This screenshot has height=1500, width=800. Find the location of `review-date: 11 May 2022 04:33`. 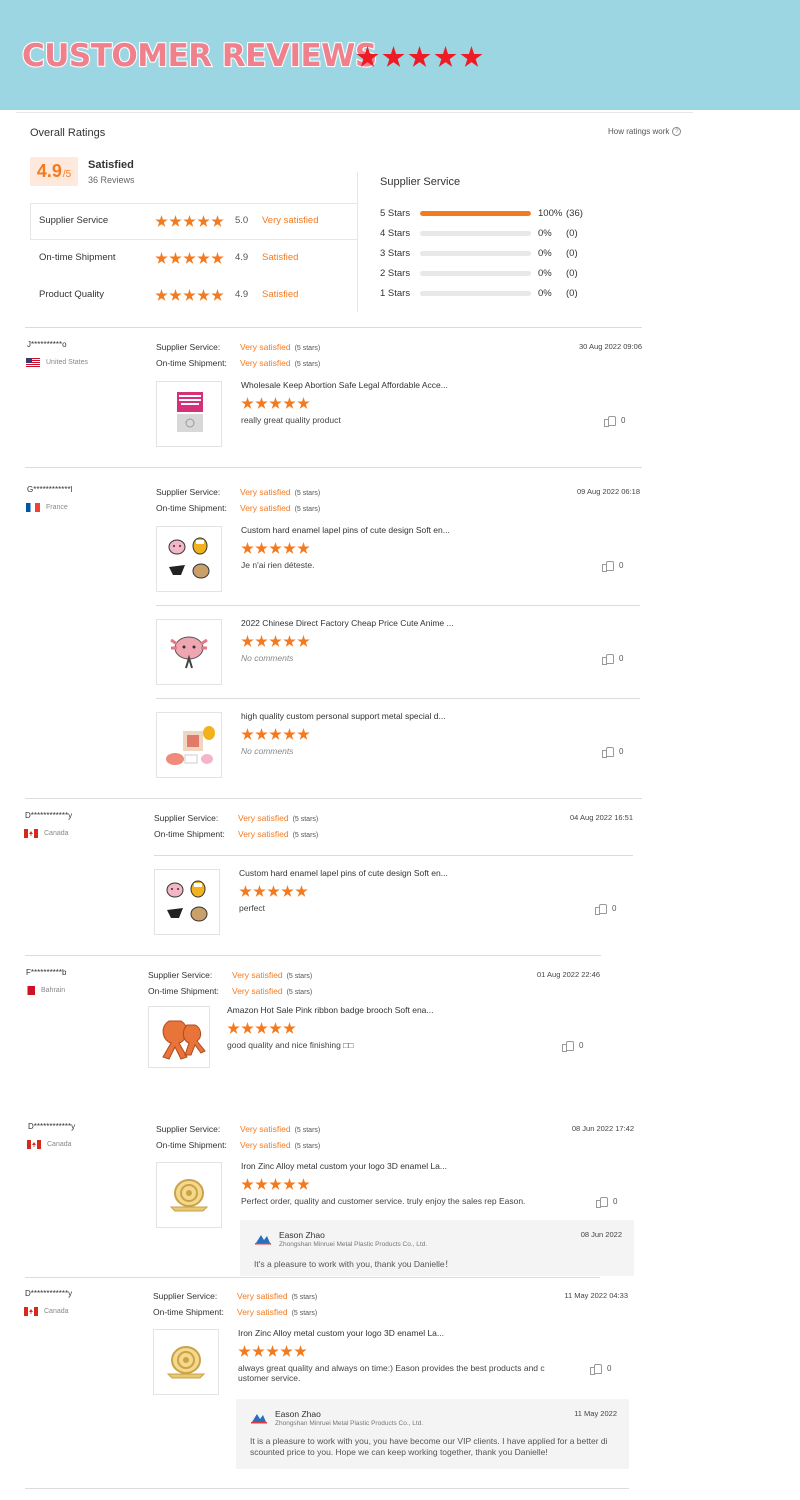

review-date: 11 May 2022 04:33 is located at coordinates (596, 1295).